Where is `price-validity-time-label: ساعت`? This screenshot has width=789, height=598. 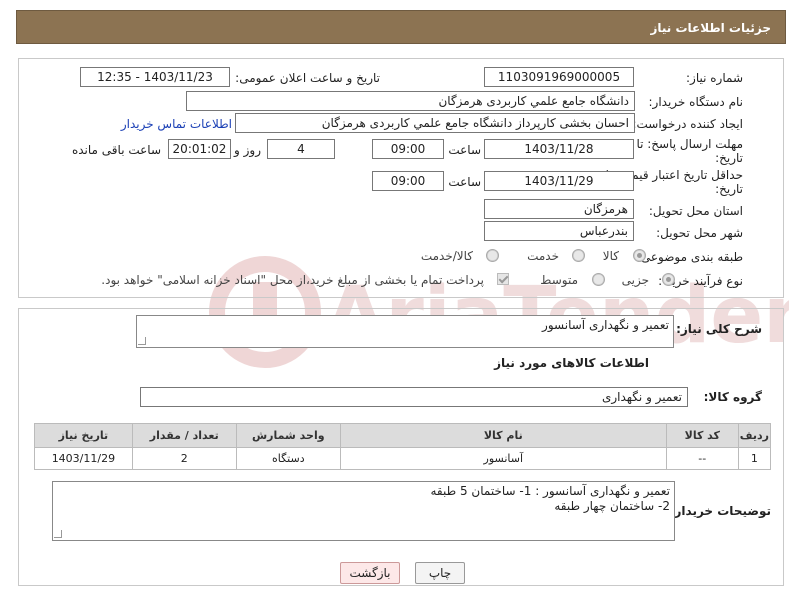
price-validity-time-label: ساعت is located at coordinates (464, 182).